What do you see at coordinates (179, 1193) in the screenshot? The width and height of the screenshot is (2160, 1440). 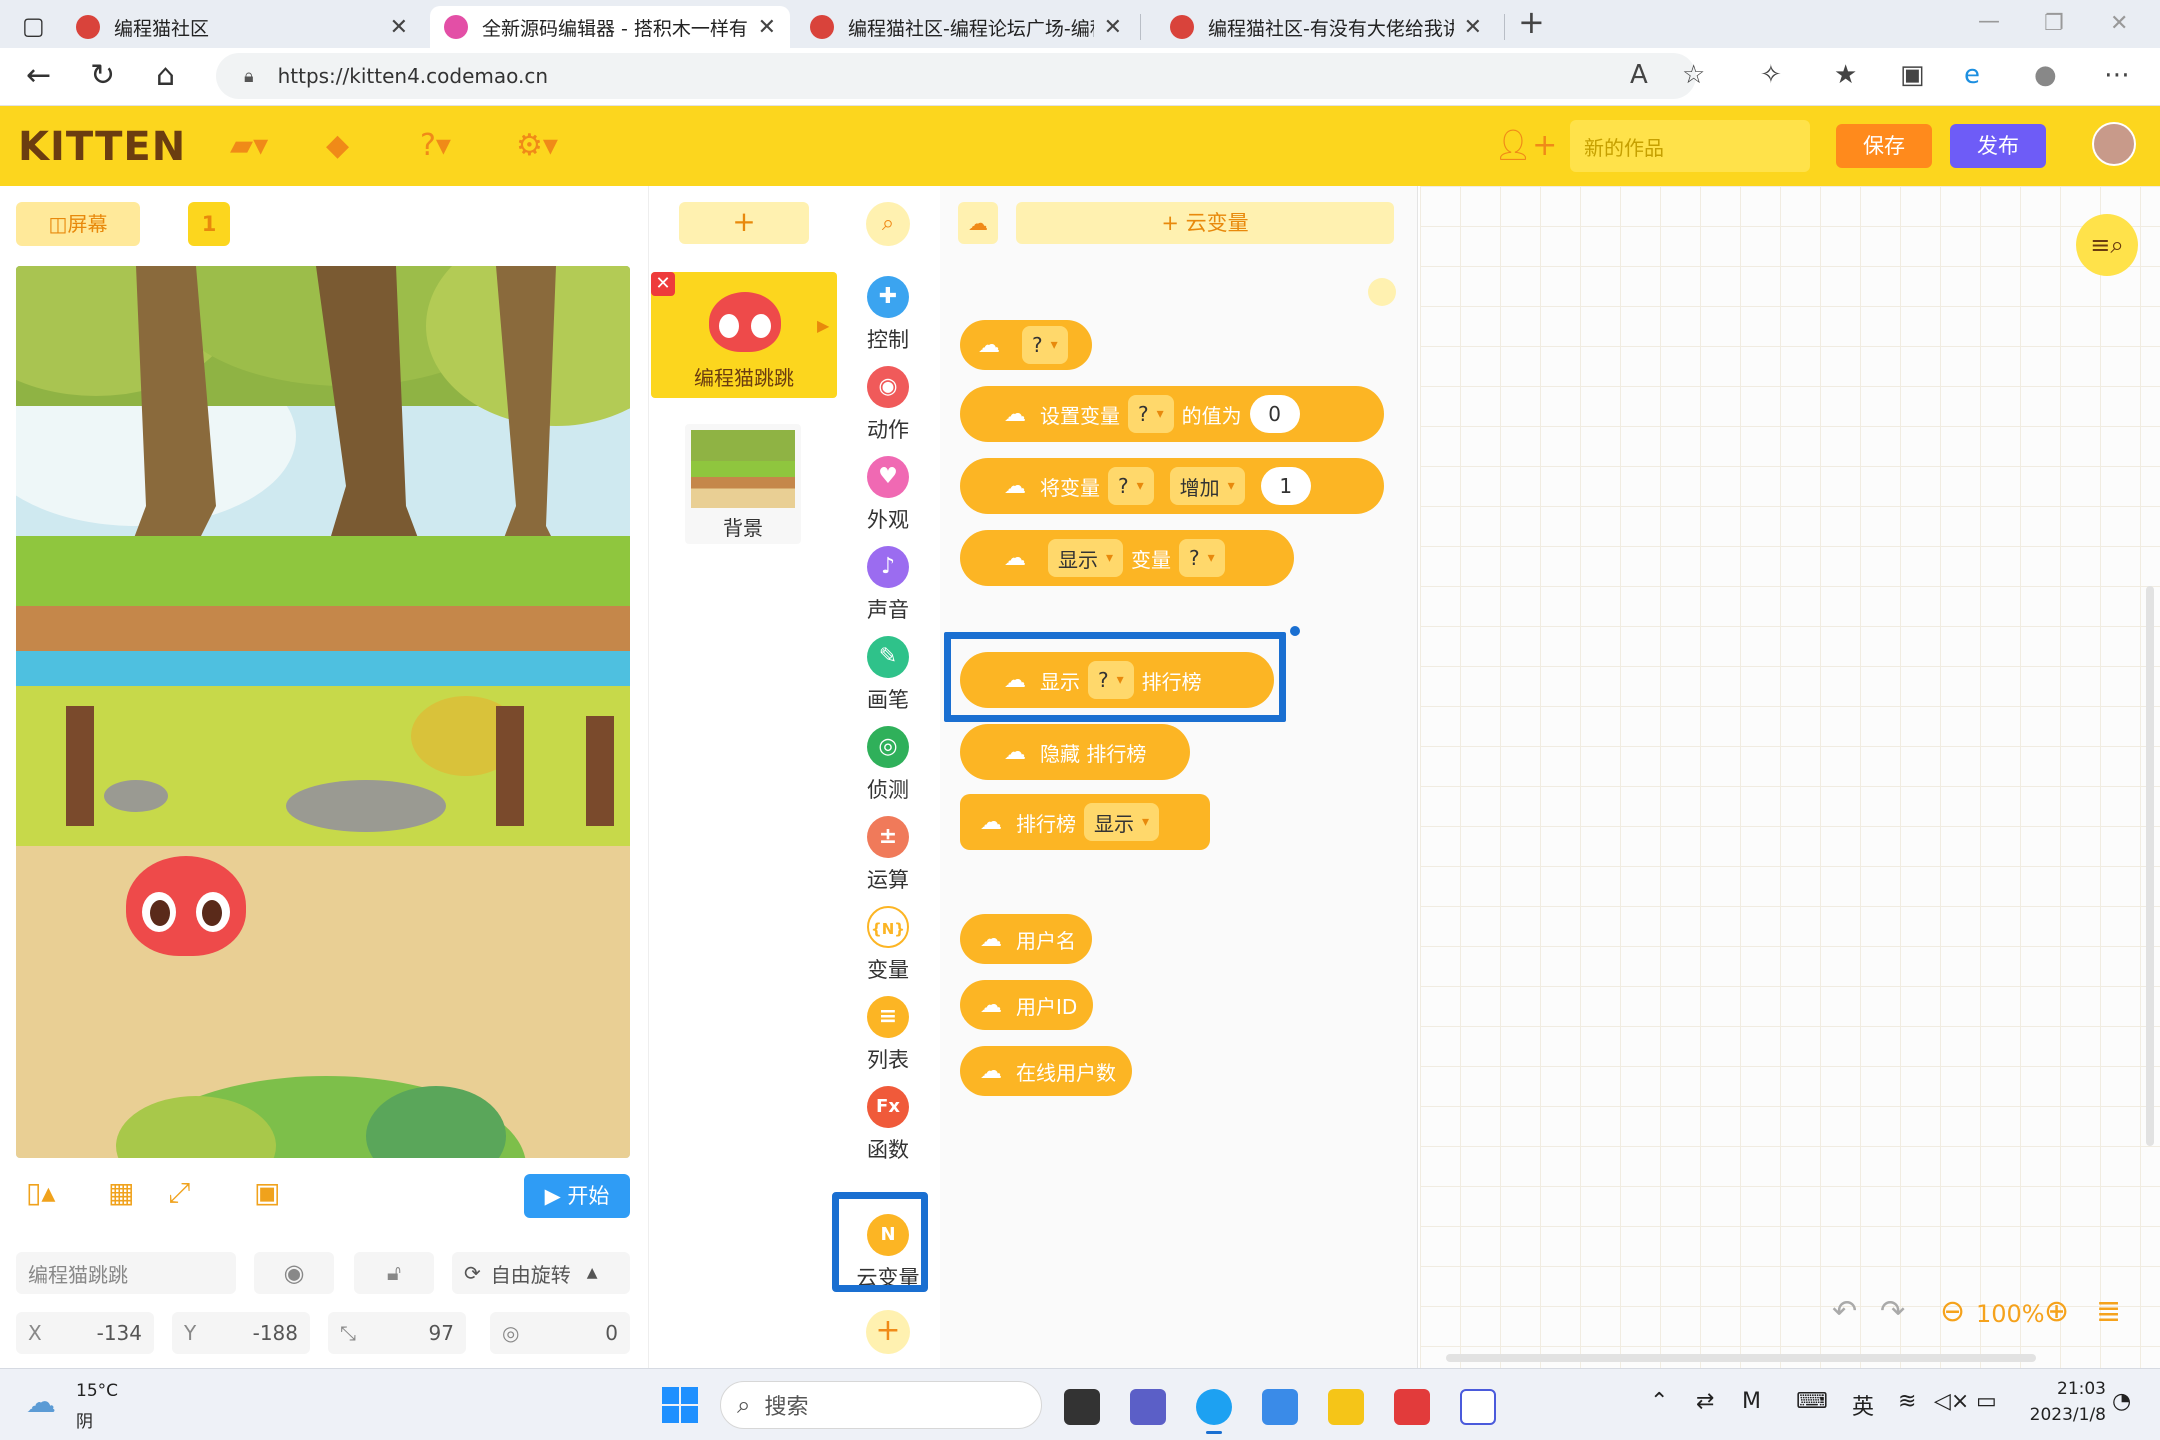 I see `fullscreen-icon: ⤢` at bounding box center [179, 1193].